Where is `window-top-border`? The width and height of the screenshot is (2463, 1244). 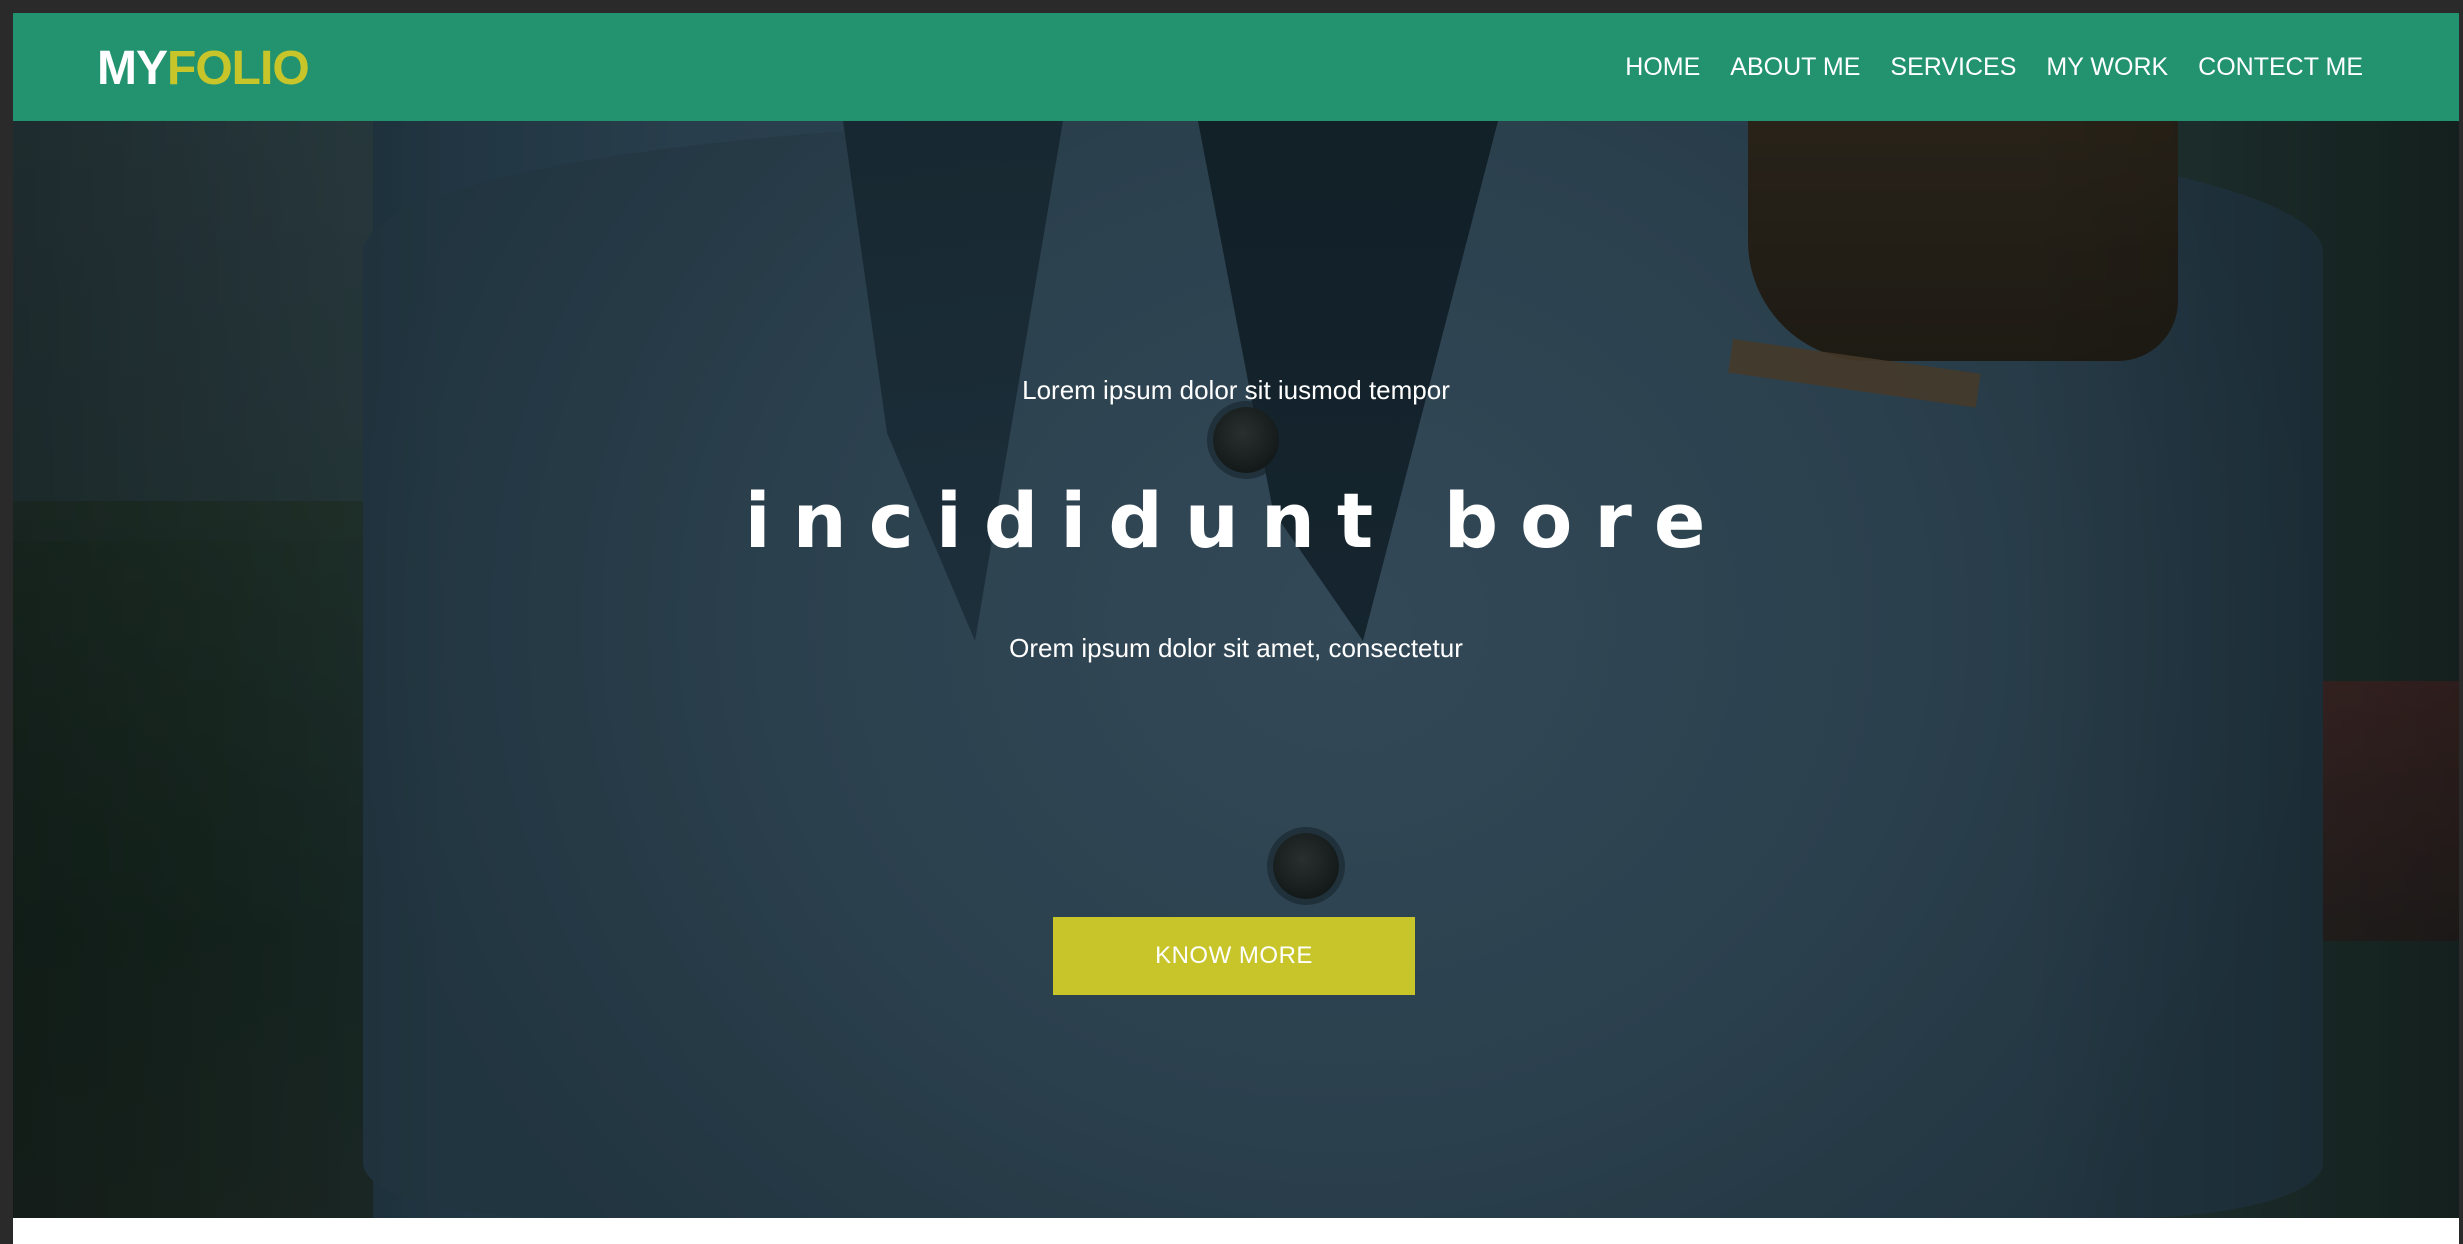
window-top-border is located at coordinates (1231, 6).